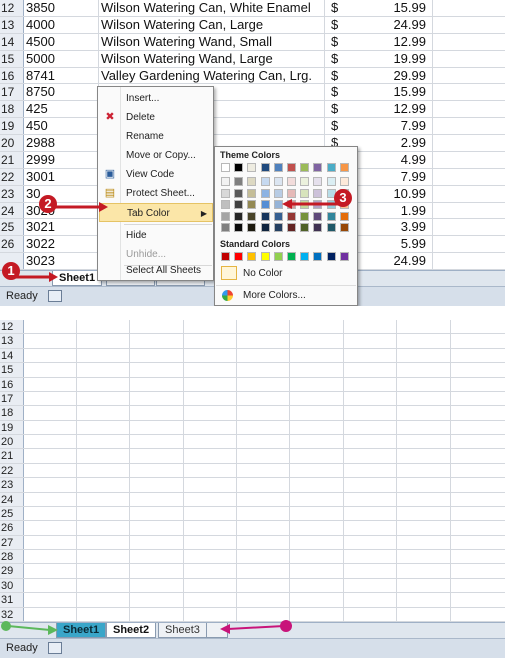 Image resolution: width=505 pixels, height=658 pixels. What do you see at coordinates (11, 271) in the screenshot?
I see `callout-1-badge: 1` at bounding box center [11, 271].